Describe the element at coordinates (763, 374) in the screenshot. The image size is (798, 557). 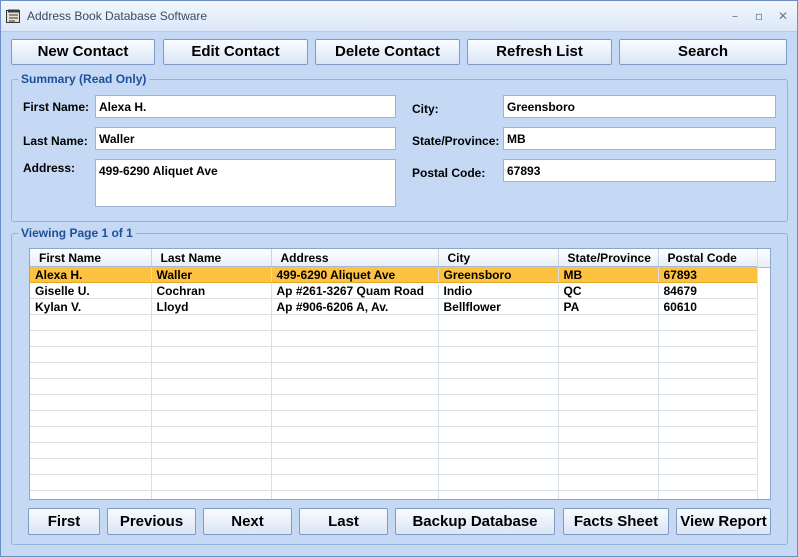
I see `grid-scroll-column` at that location.